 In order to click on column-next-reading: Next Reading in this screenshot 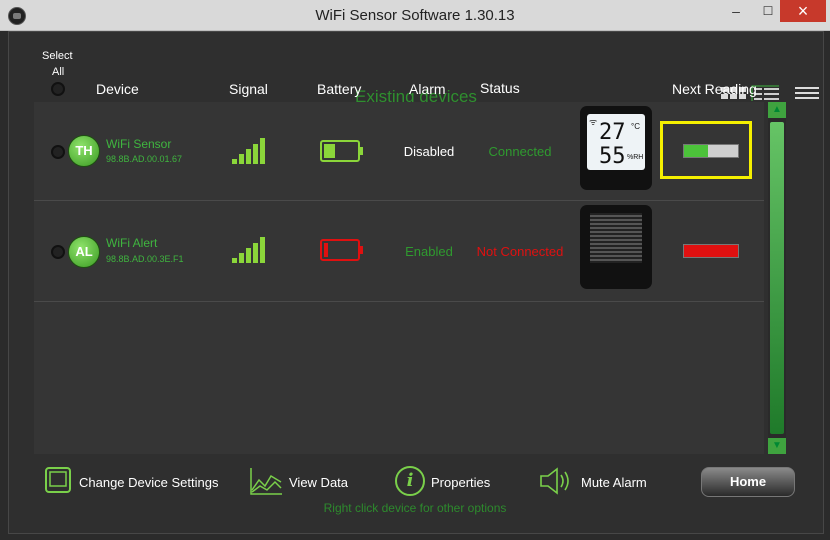, I will do `click(714, 89)`.